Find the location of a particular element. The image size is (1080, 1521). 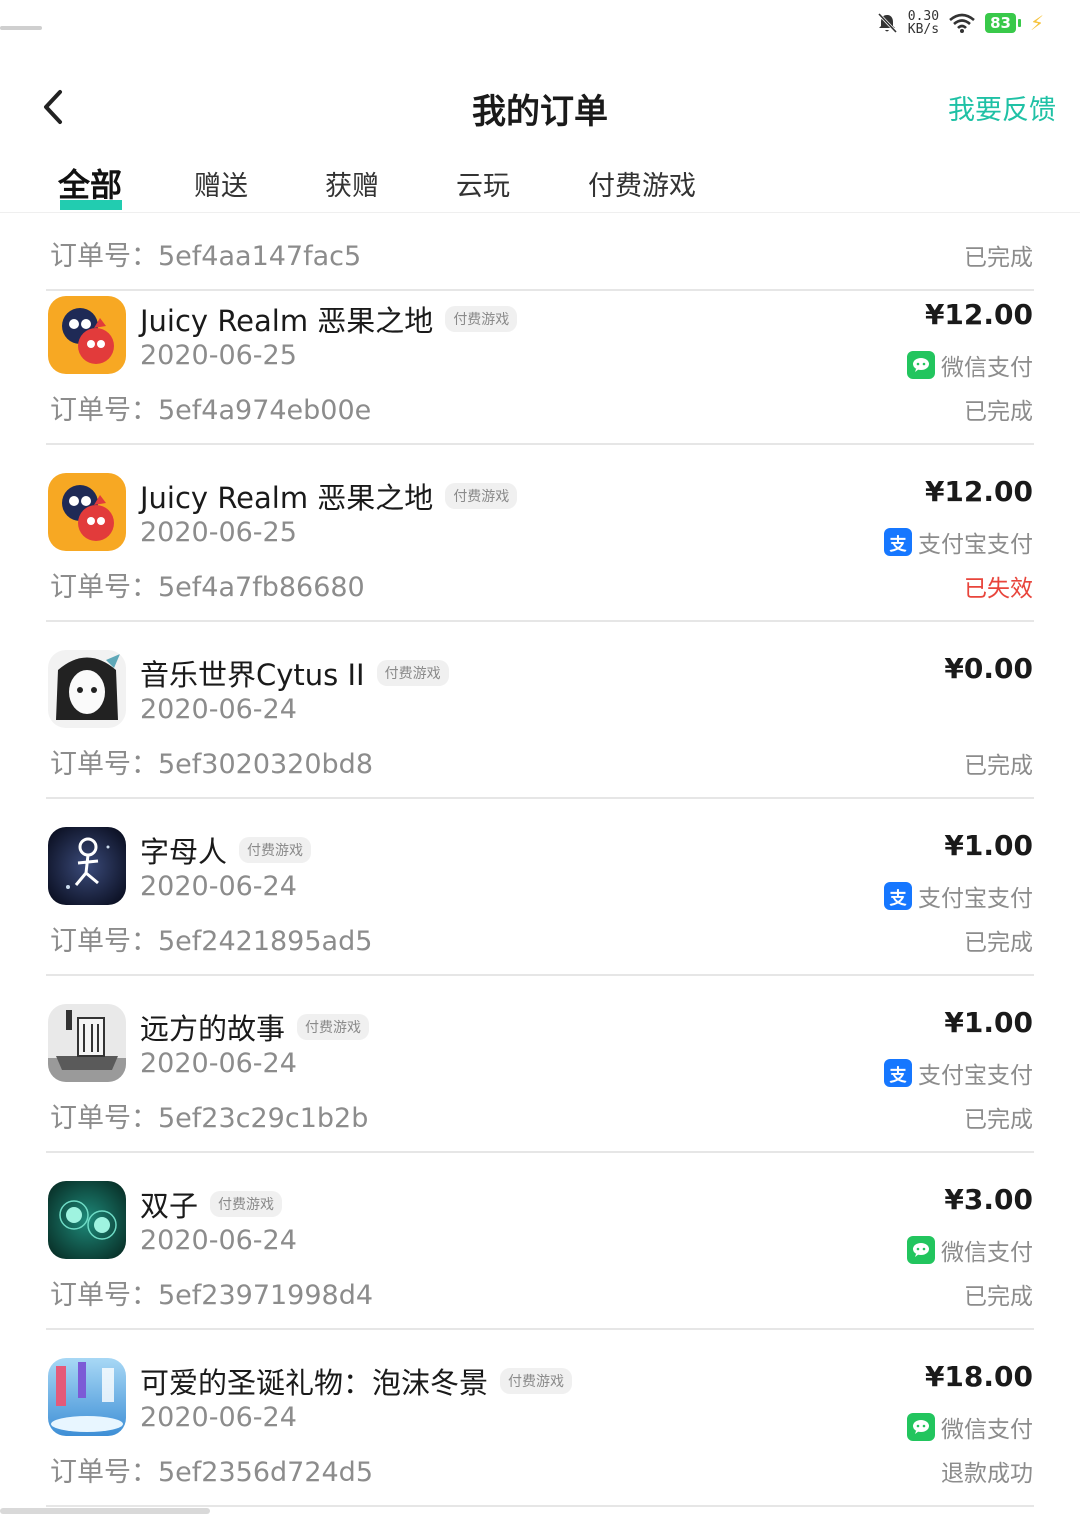

tab-all: 全部 is located at coordinates (90, 183).